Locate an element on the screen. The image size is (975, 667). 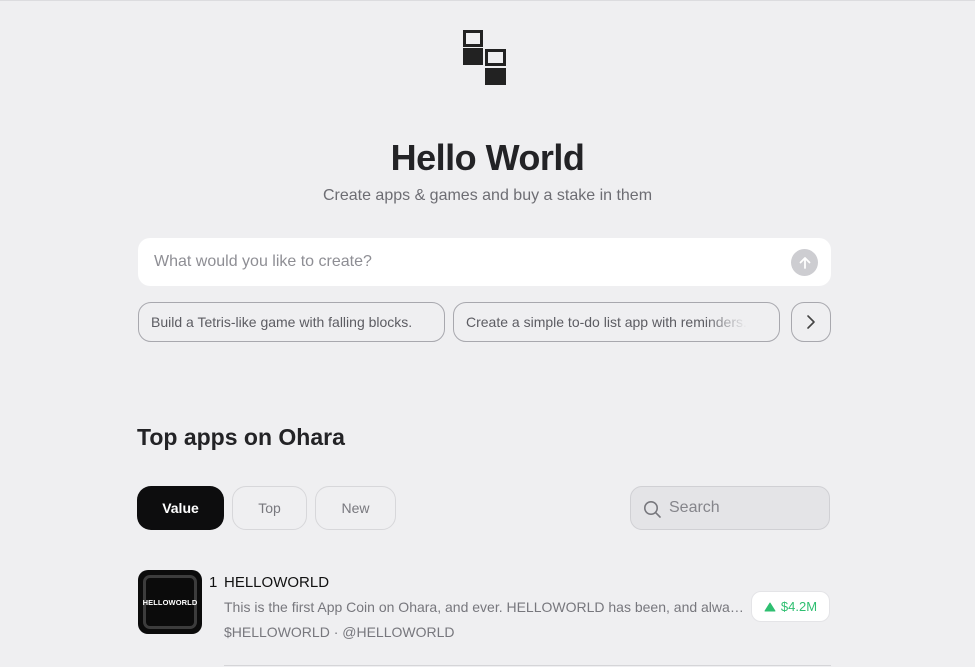
row-divider is located at coordinates (527, 665).